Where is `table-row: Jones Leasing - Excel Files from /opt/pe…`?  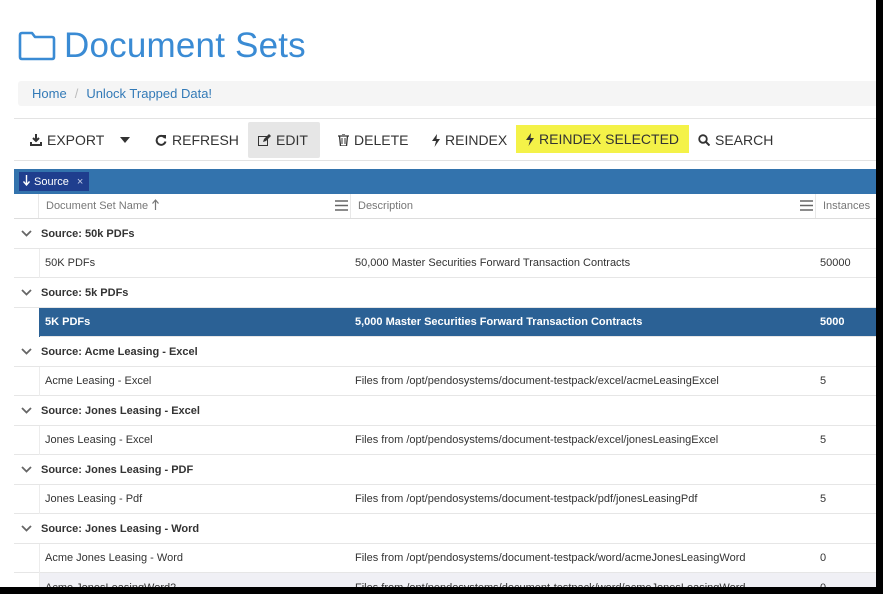
table-row: Jones Leasing - Excel Files from /opt/pe… is located at coordinates (445, 440).